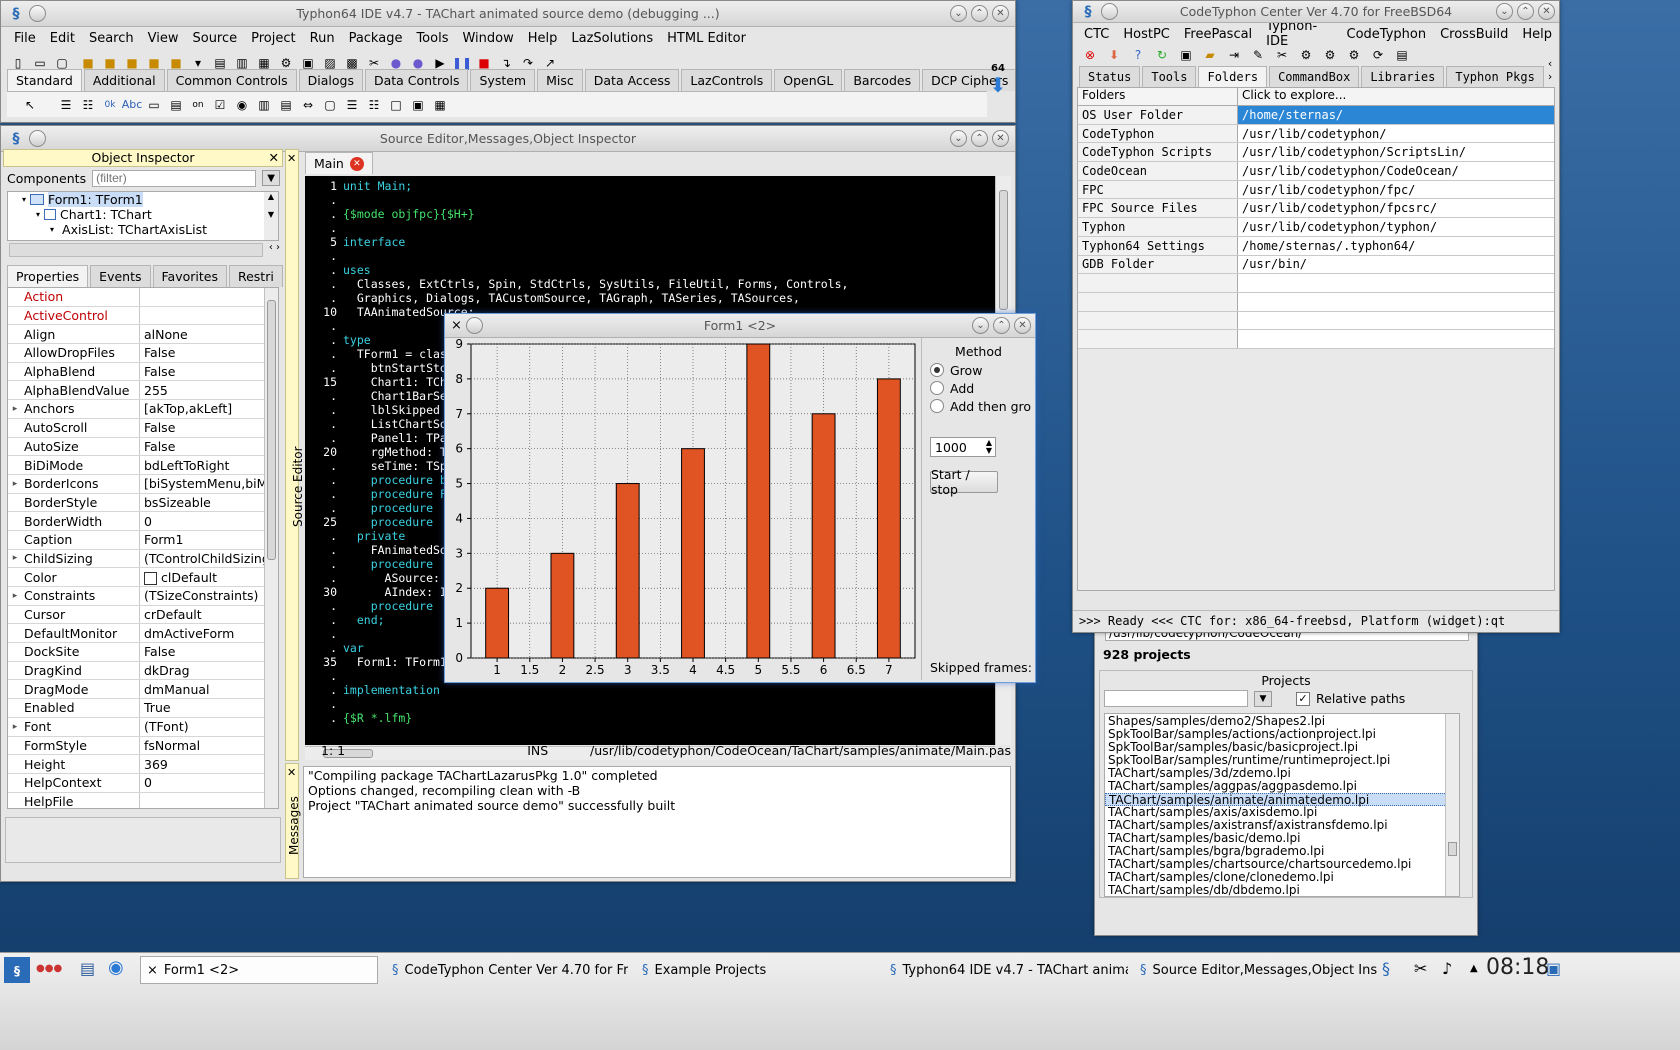  What do you see at coordinates (1474, 34) in the screenshot?
I see `center-menu-item: CrossBuild` at bounding box center [1474, 34].